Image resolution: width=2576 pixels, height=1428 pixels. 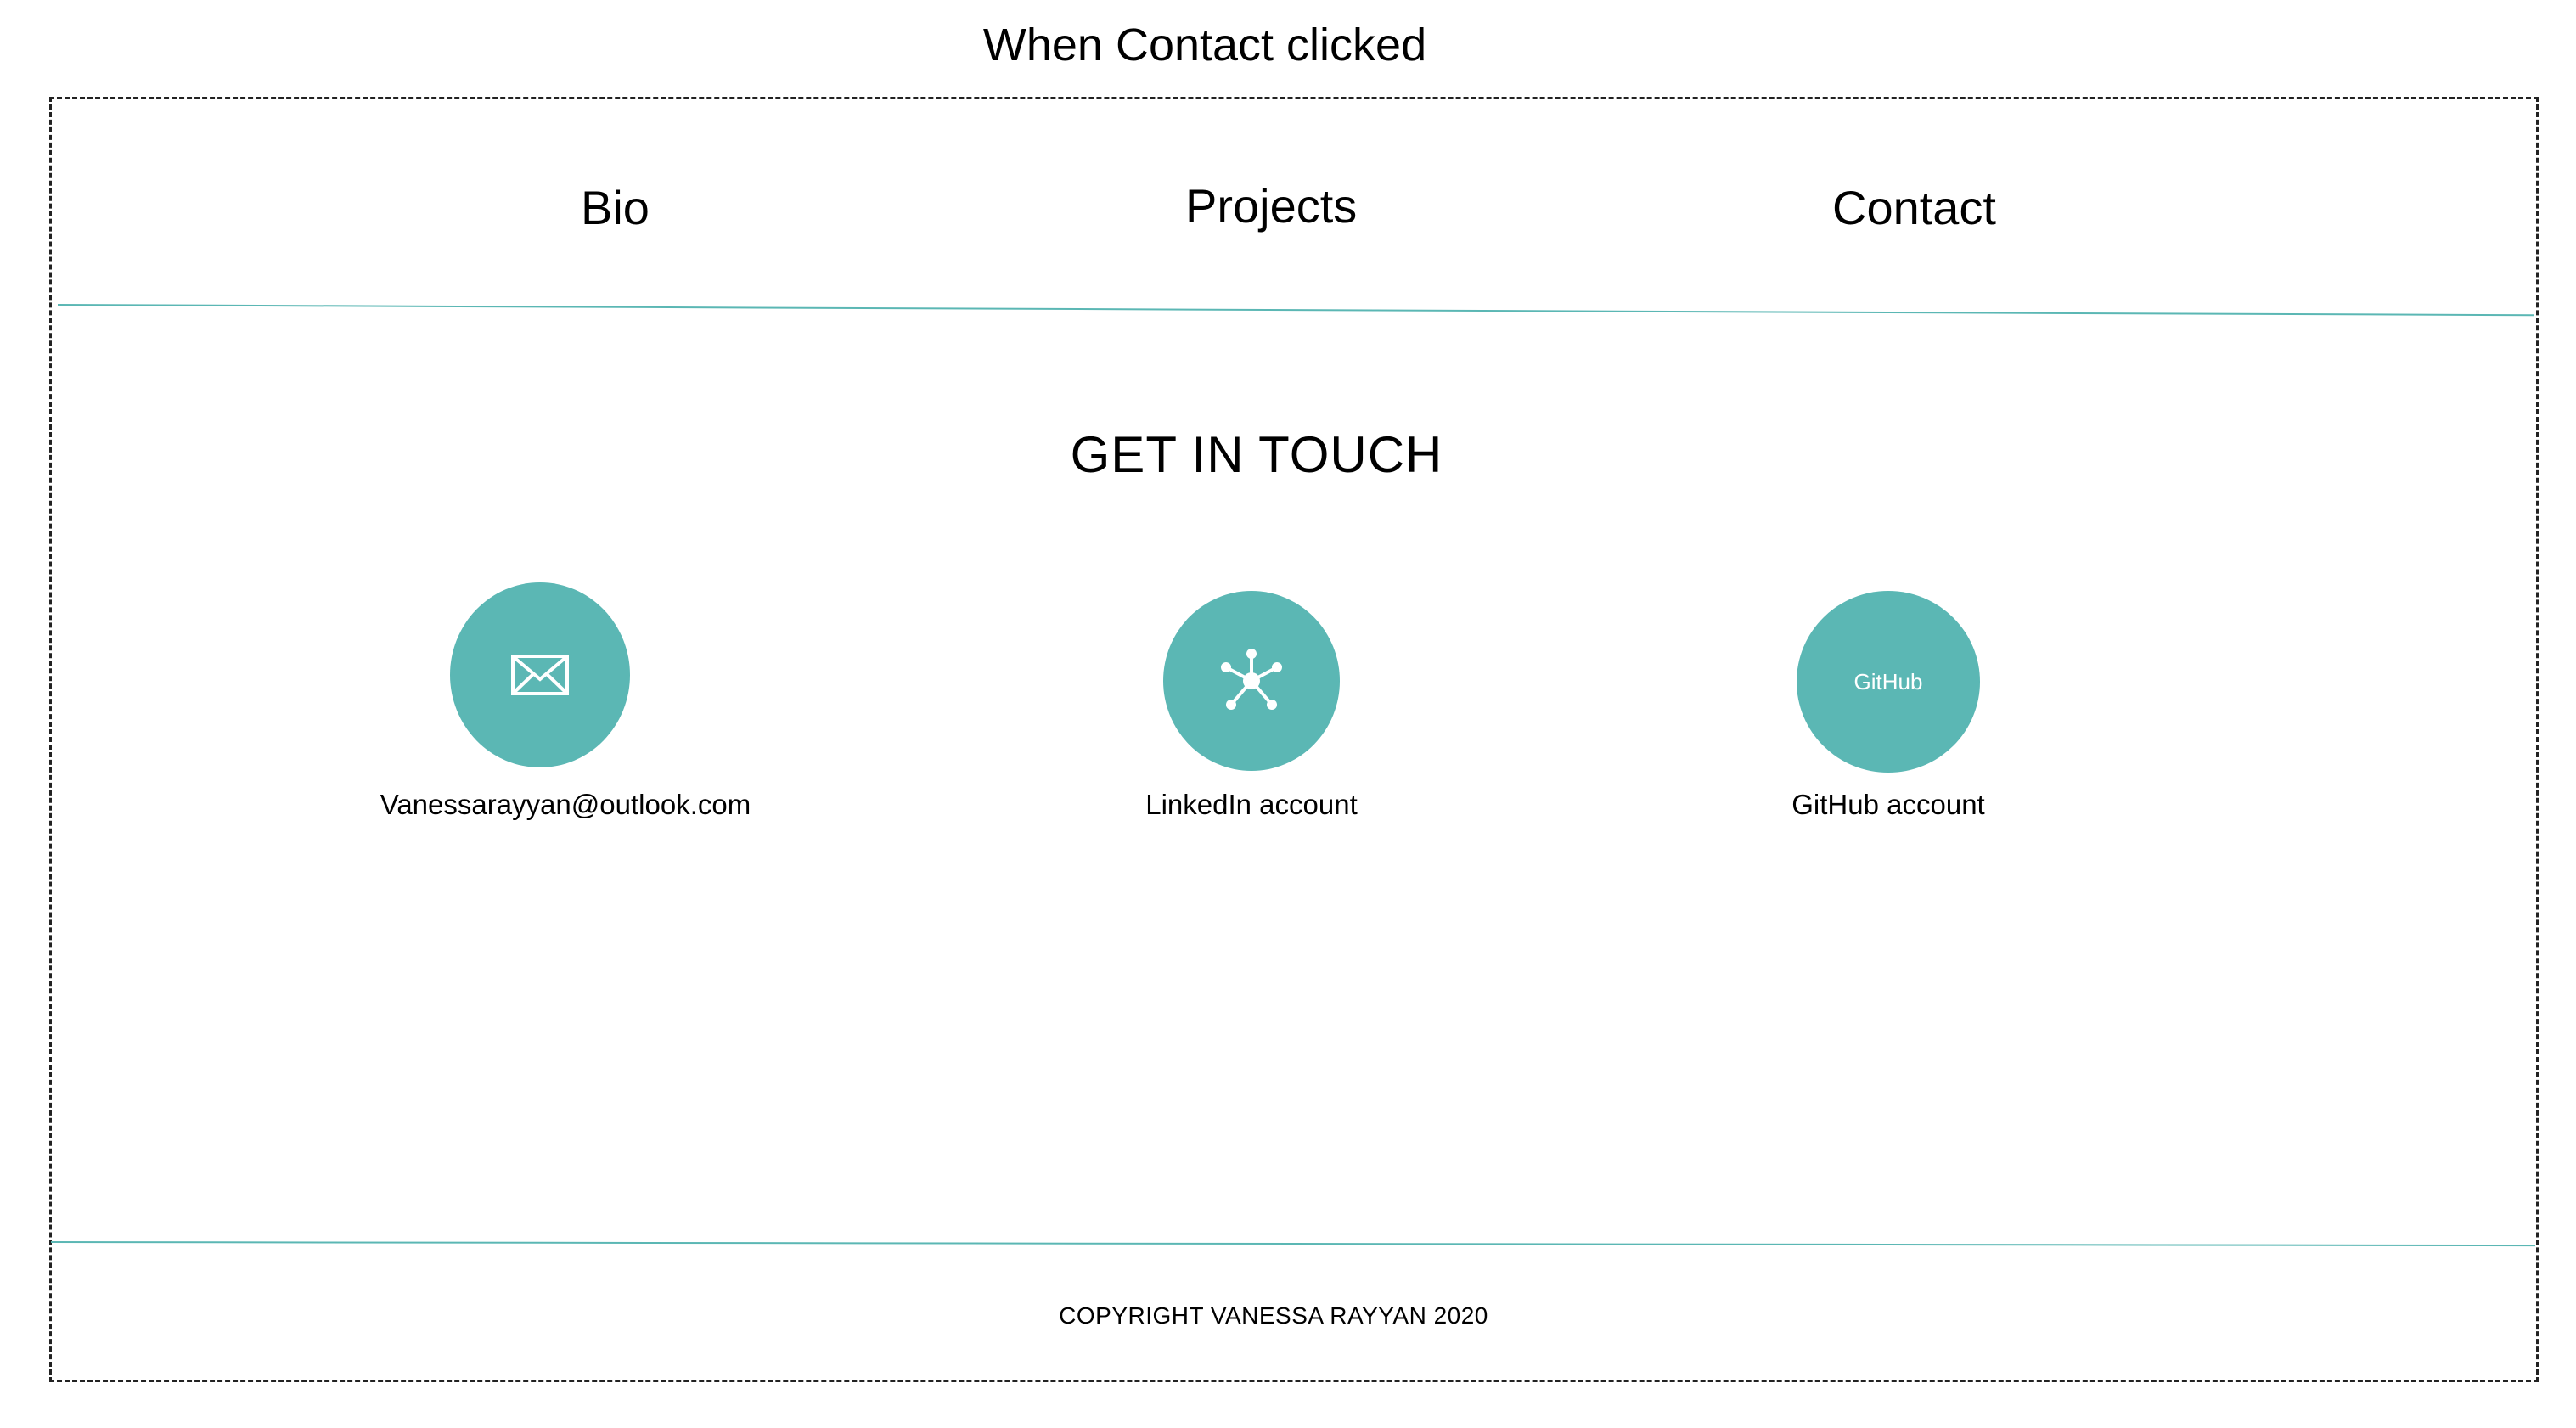 I want to click on github-label: GitHub account, so click(x=1888, y=805).